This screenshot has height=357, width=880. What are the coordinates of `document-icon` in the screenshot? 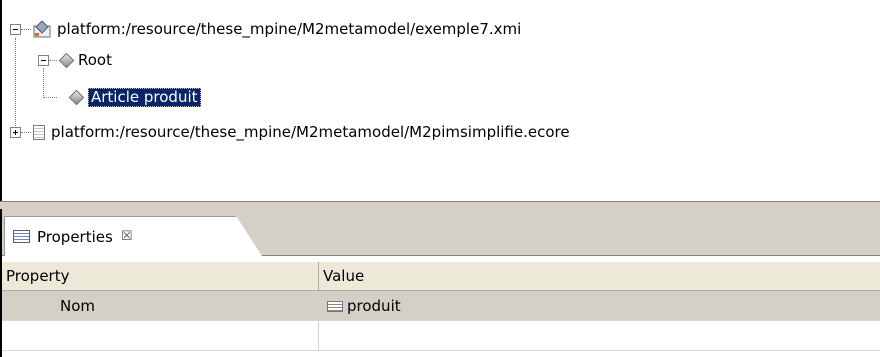 It's located at (39, 132).